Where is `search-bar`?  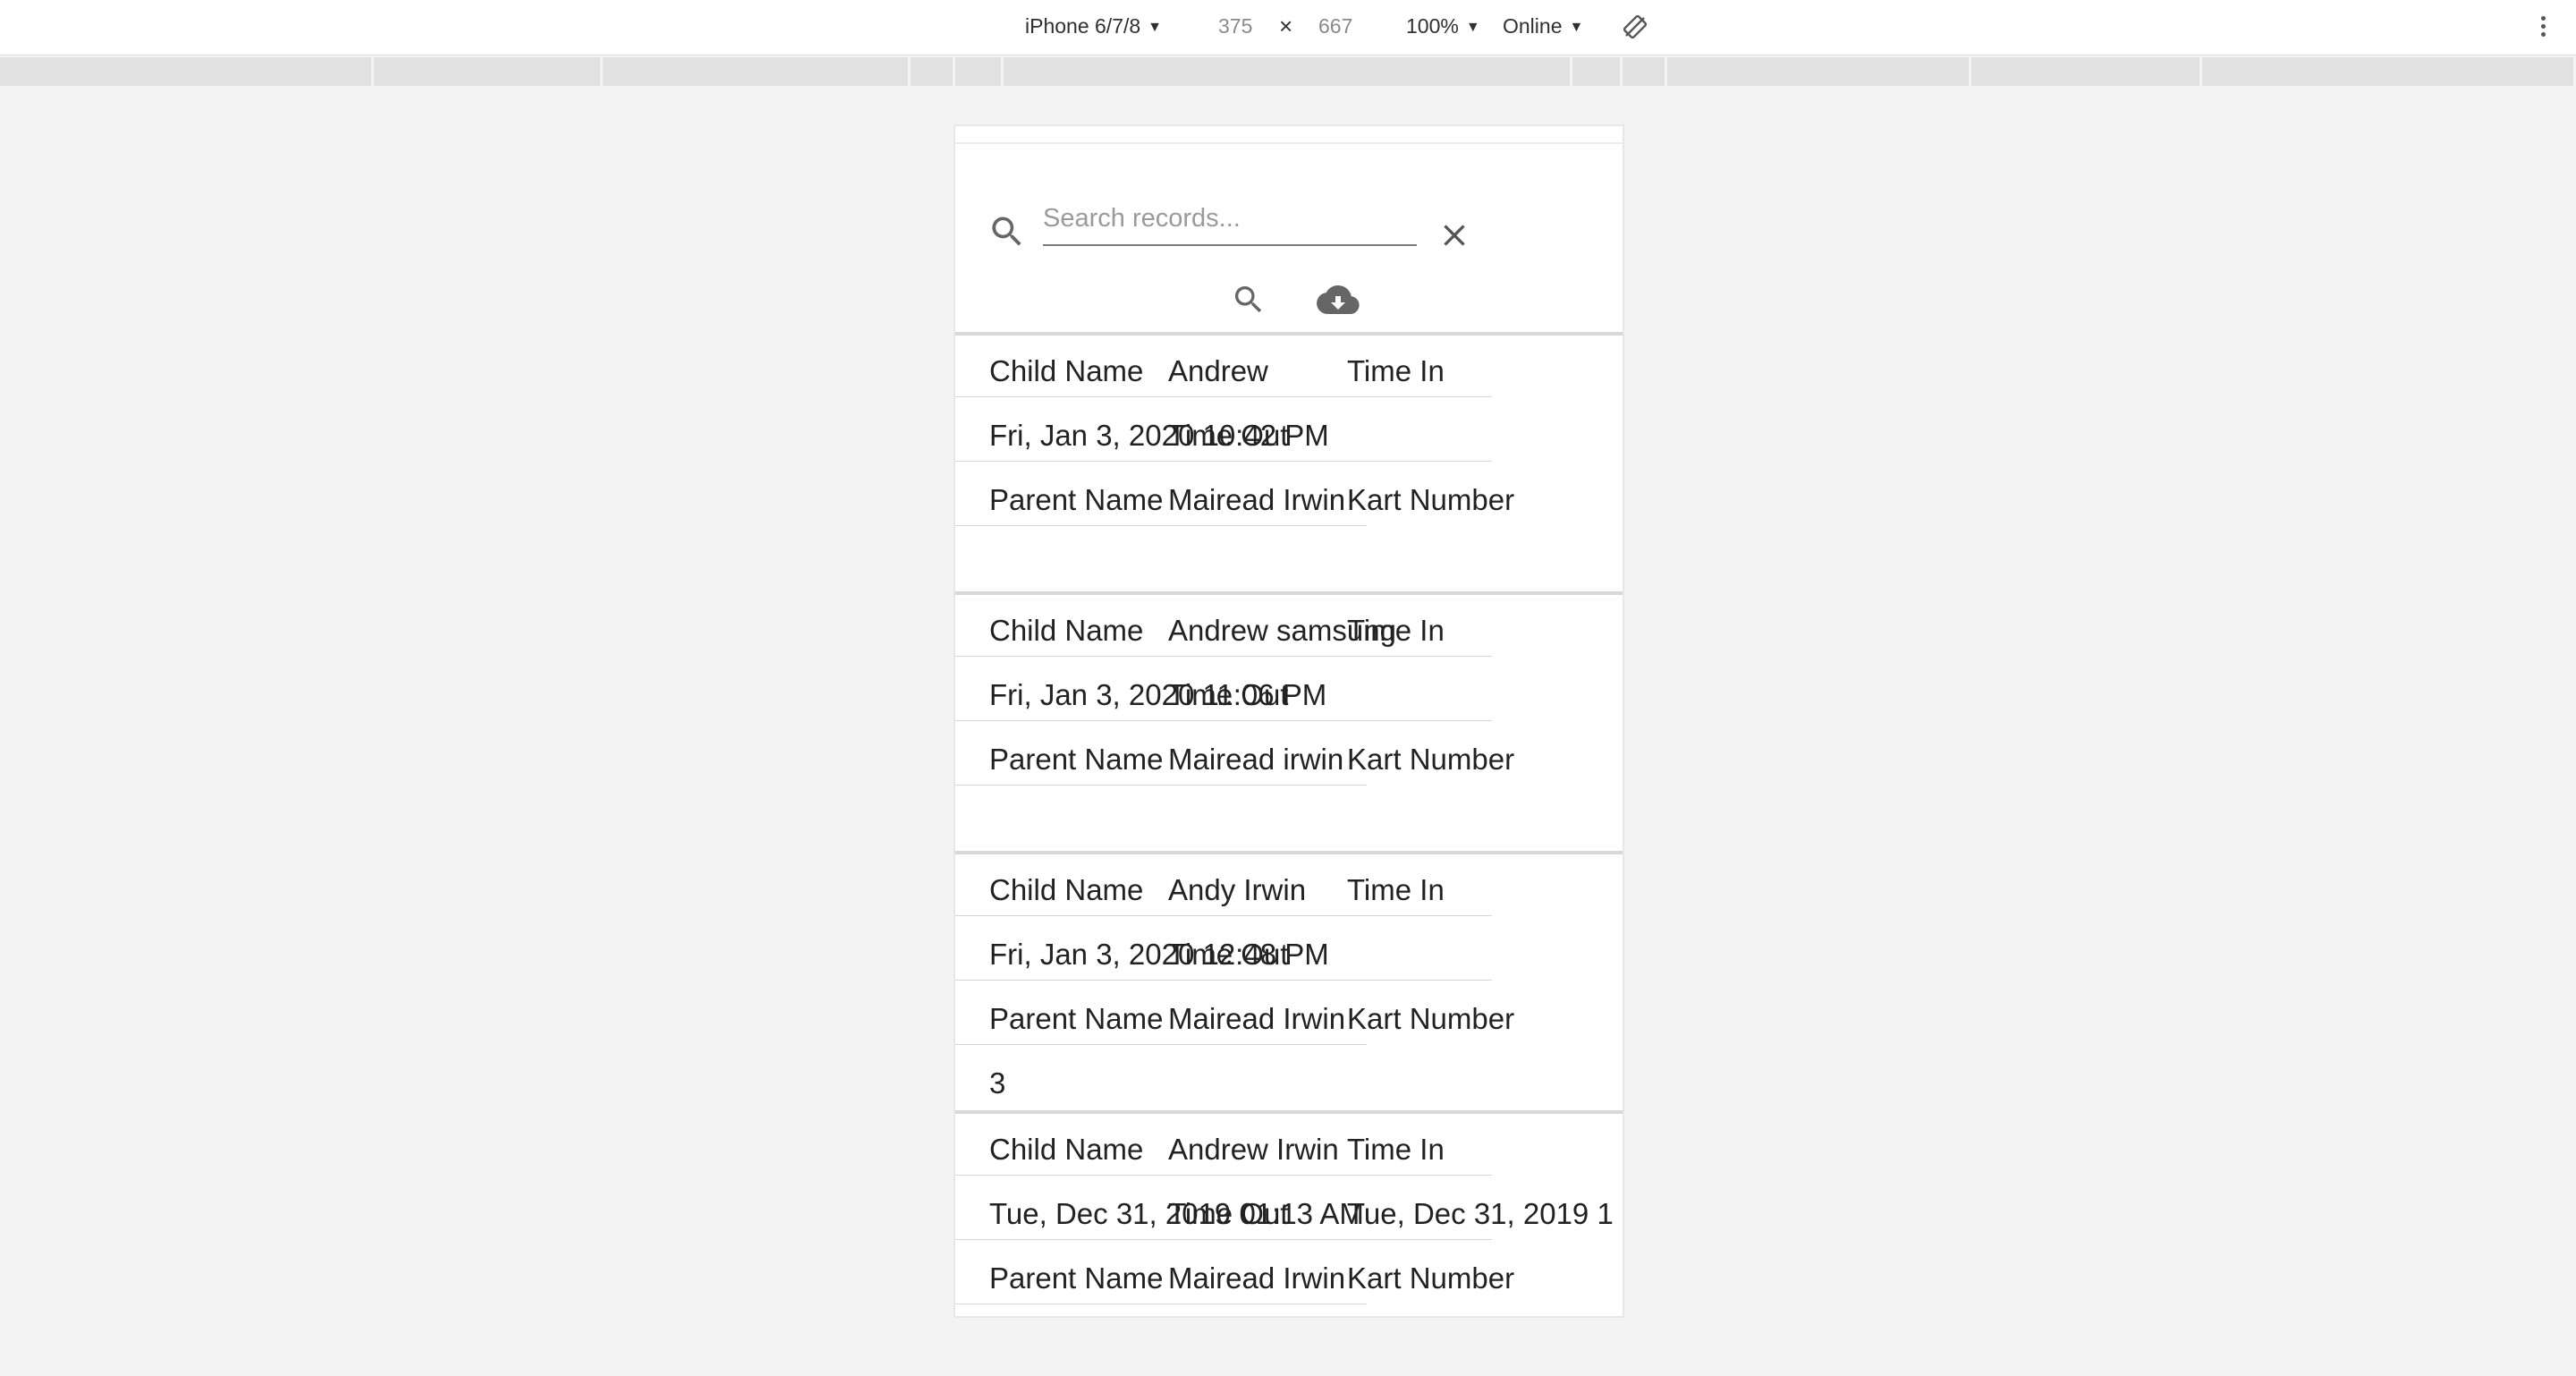 search-bar is located at coordinates (1289, 208).